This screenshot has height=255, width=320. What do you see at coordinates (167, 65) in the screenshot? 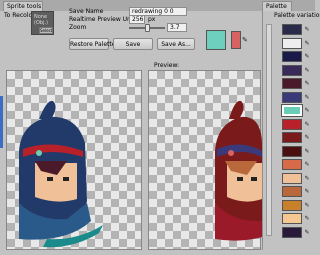
I see `preview-label: Preview:` at bounding box center [167, 65].